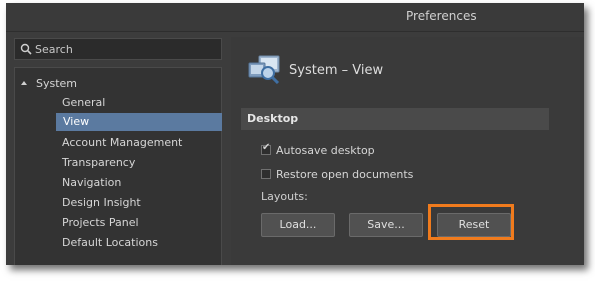 This screenshot has width=595, height=288. I want to click on title-bar: Preferences, so click(295, 17).